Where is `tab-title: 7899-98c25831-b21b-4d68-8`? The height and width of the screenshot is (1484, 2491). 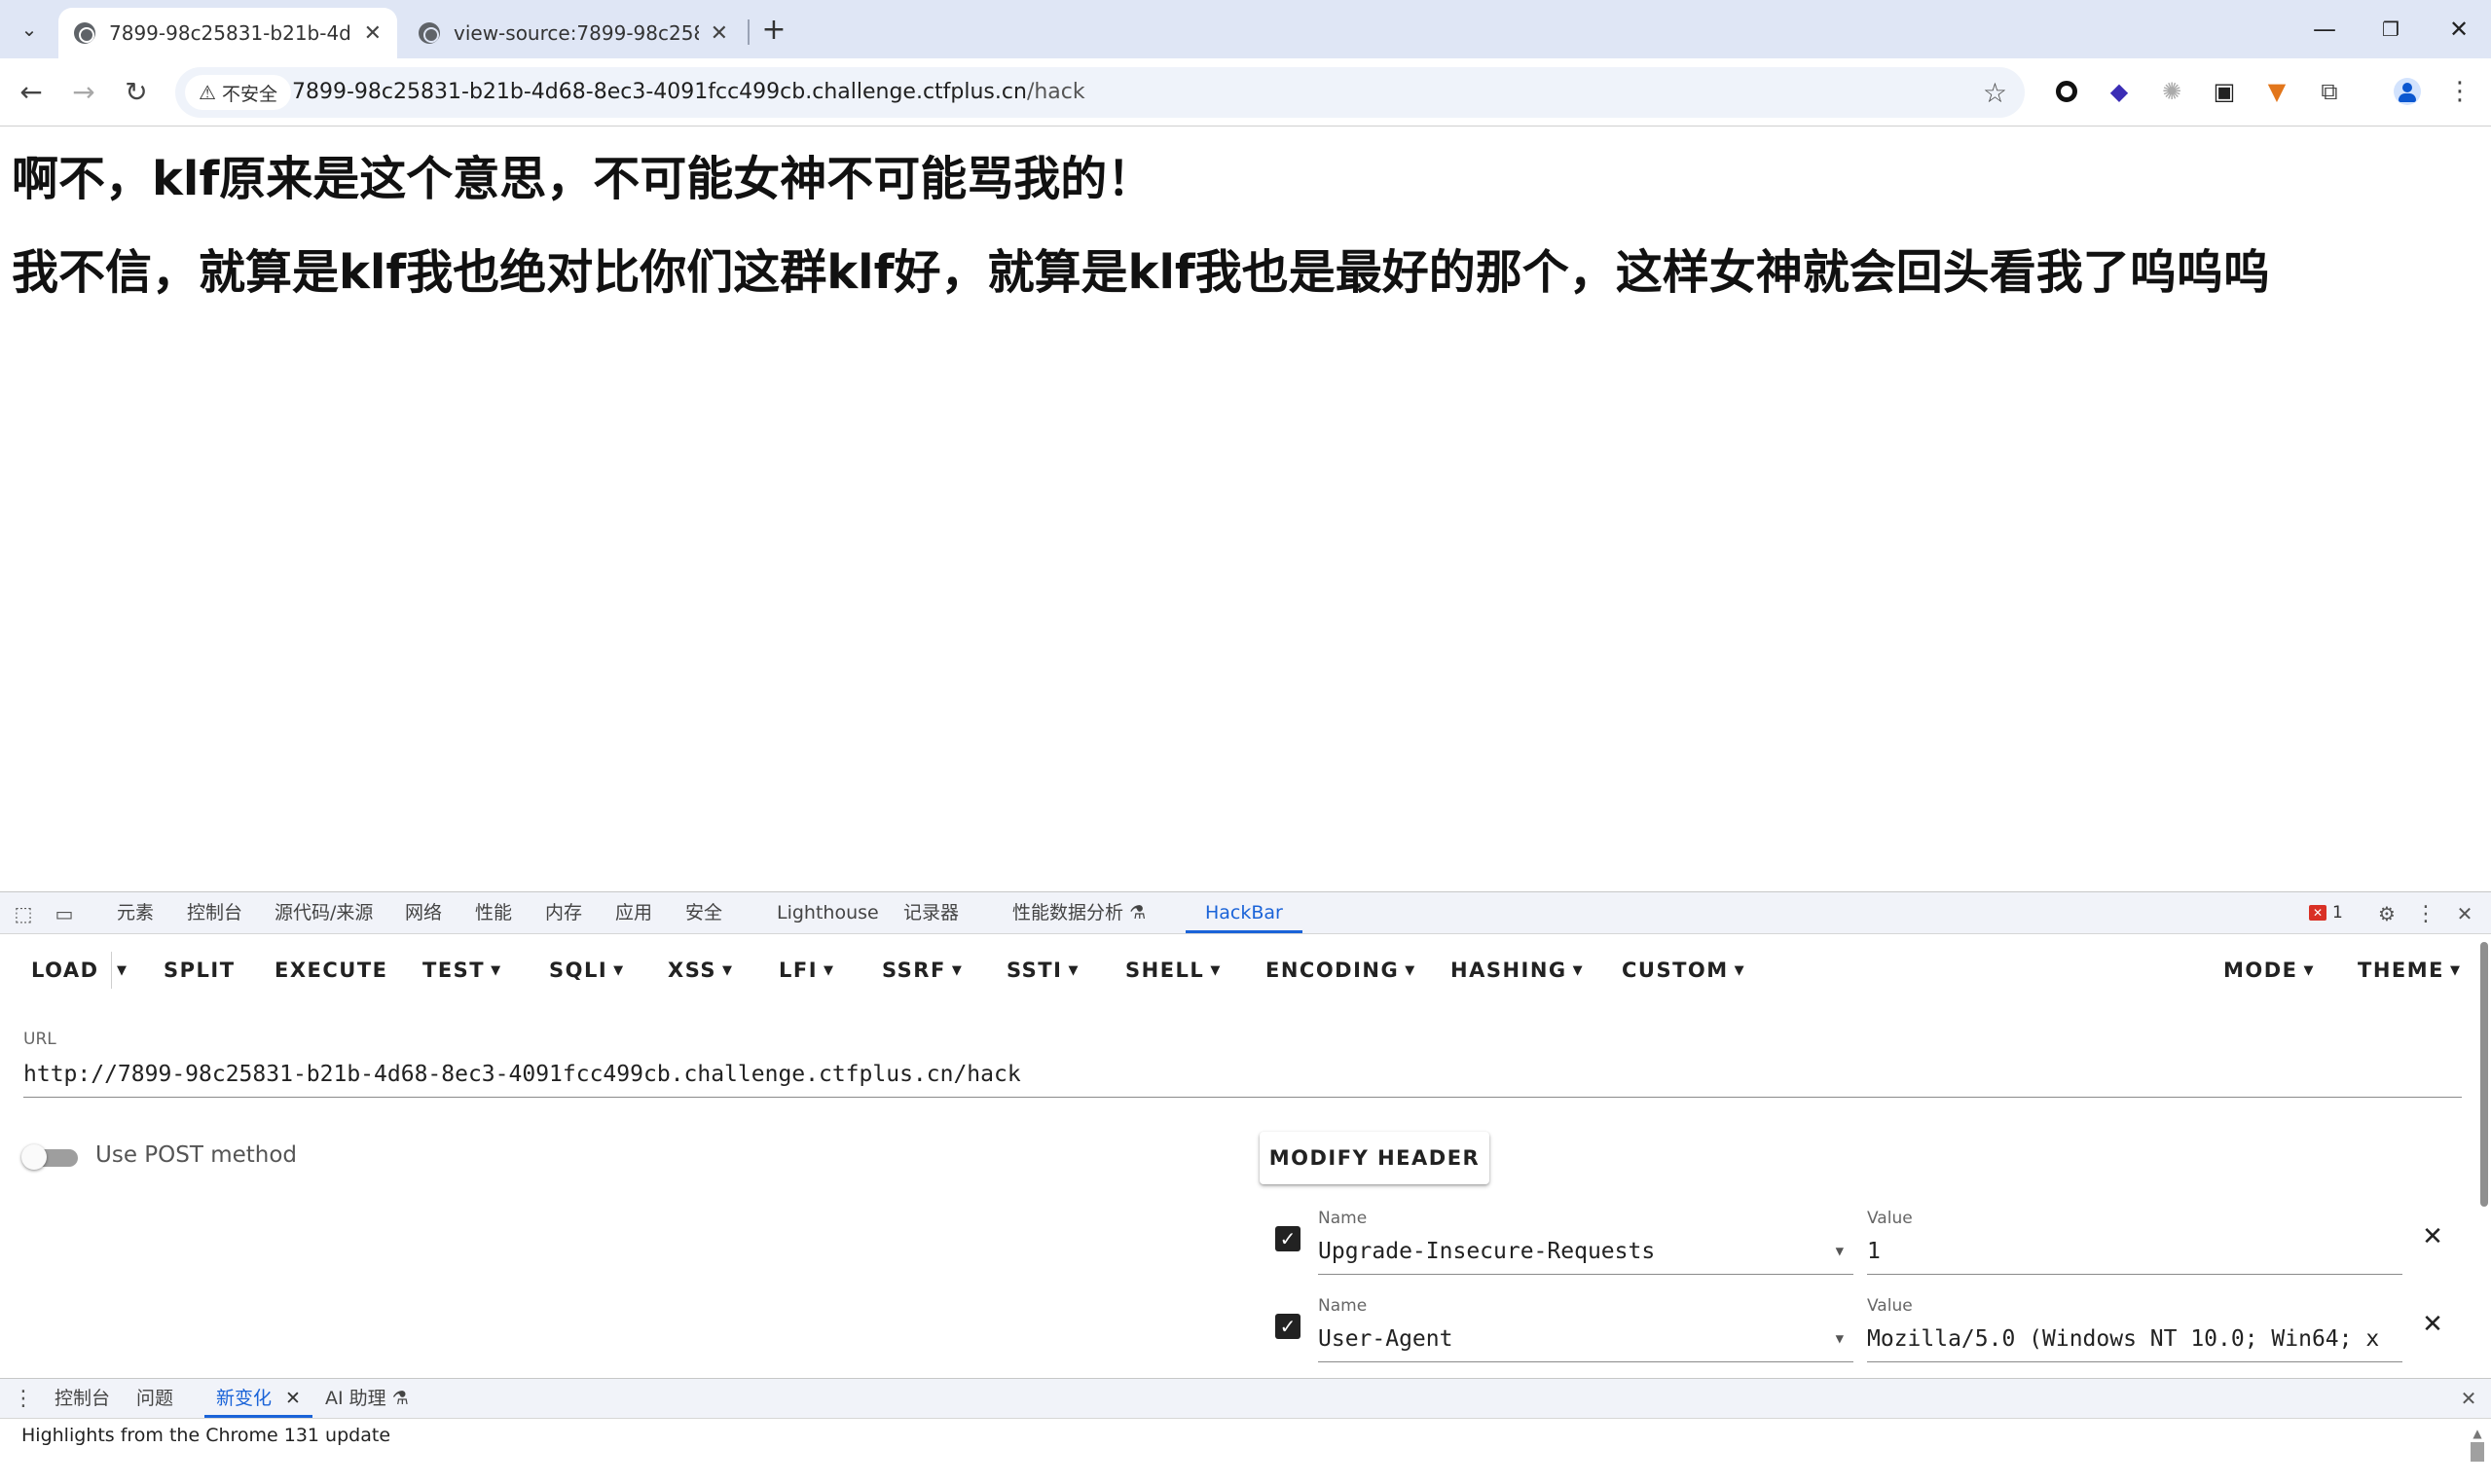
tab-title: 7899-98c25831-b21b-4d68-8 is located at coordinates (230, 33).